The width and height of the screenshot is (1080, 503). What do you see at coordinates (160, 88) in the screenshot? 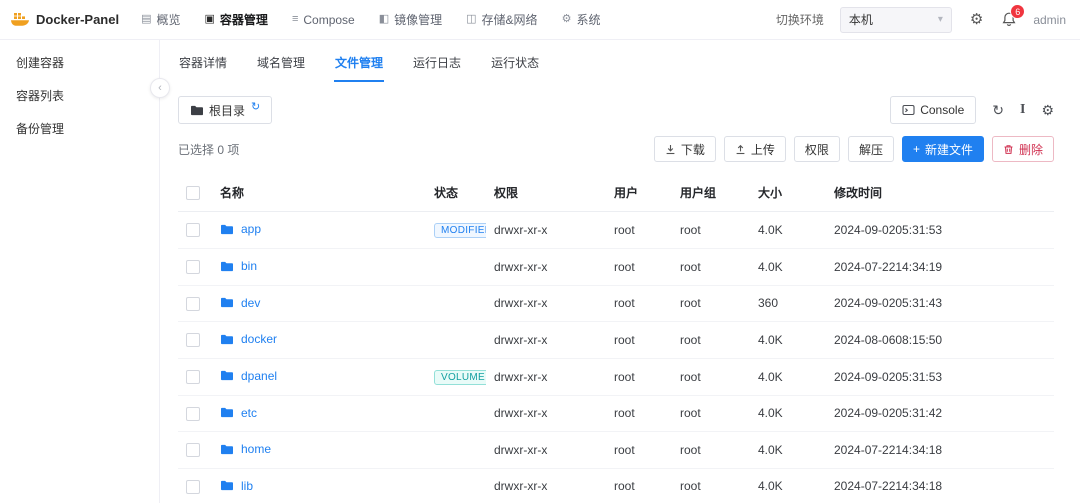
I see `sidebar-collapse-button: ‹` at bounding box center [160, 88].